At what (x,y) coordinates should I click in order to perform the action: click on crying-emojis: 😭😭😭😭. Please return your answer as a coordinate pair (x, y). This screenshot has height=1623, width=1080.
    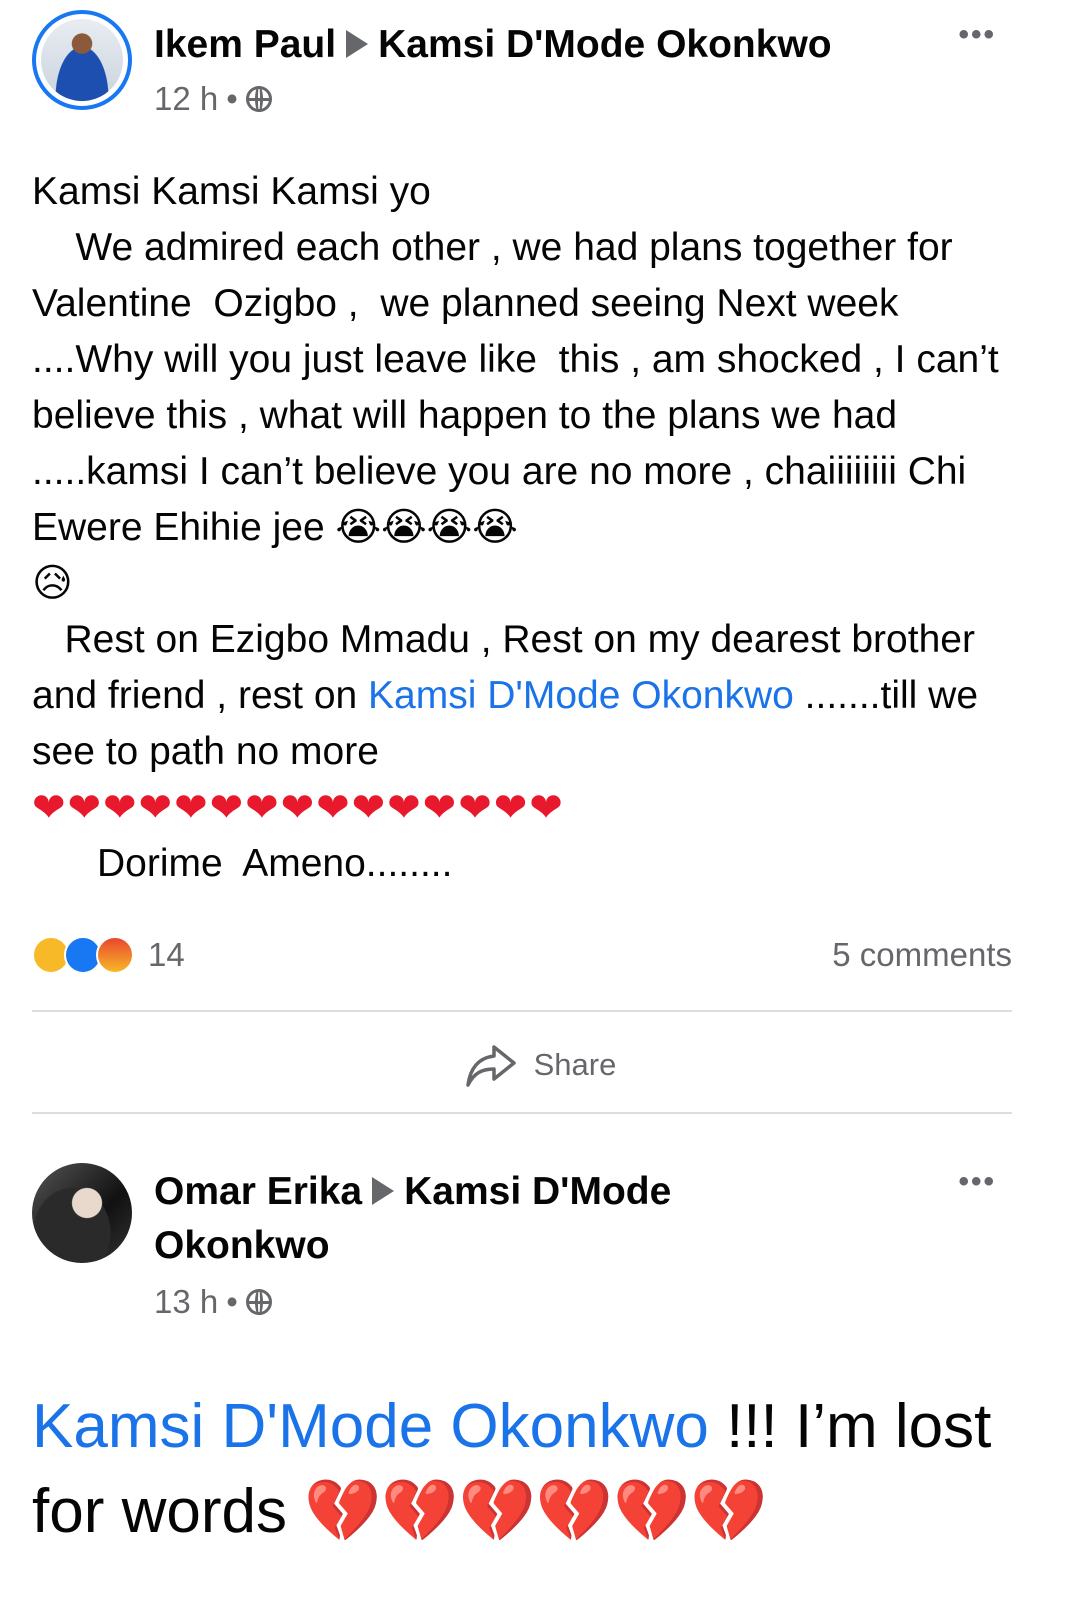
    Looking at the image, I should click on (426, 527).